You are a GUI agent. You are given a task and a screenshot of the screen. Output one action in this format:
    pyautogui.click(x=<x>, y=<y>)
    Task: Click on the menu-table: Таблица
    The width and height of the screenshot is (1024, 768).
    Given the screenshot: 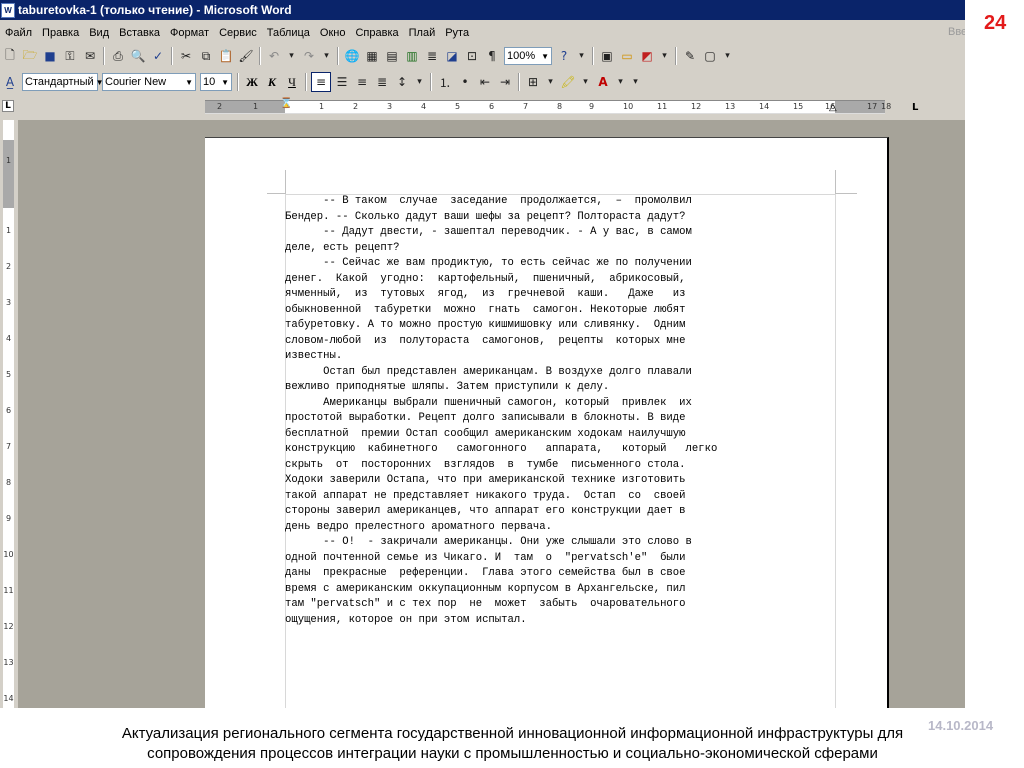 What is the action you would take?
    pyautogui.click(x=288, y=33)
    